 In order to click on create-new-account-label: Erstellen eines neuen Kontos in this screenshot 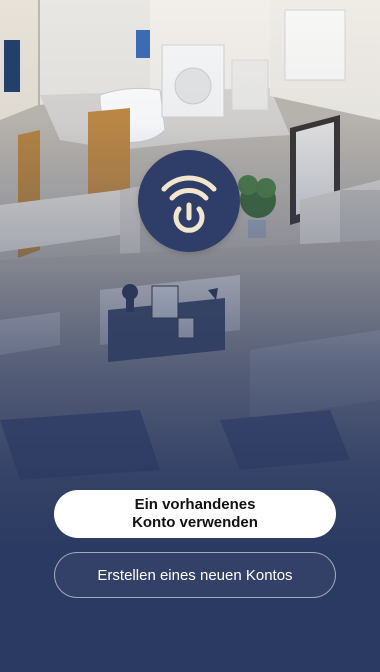, I will do `click(195, 575)`.